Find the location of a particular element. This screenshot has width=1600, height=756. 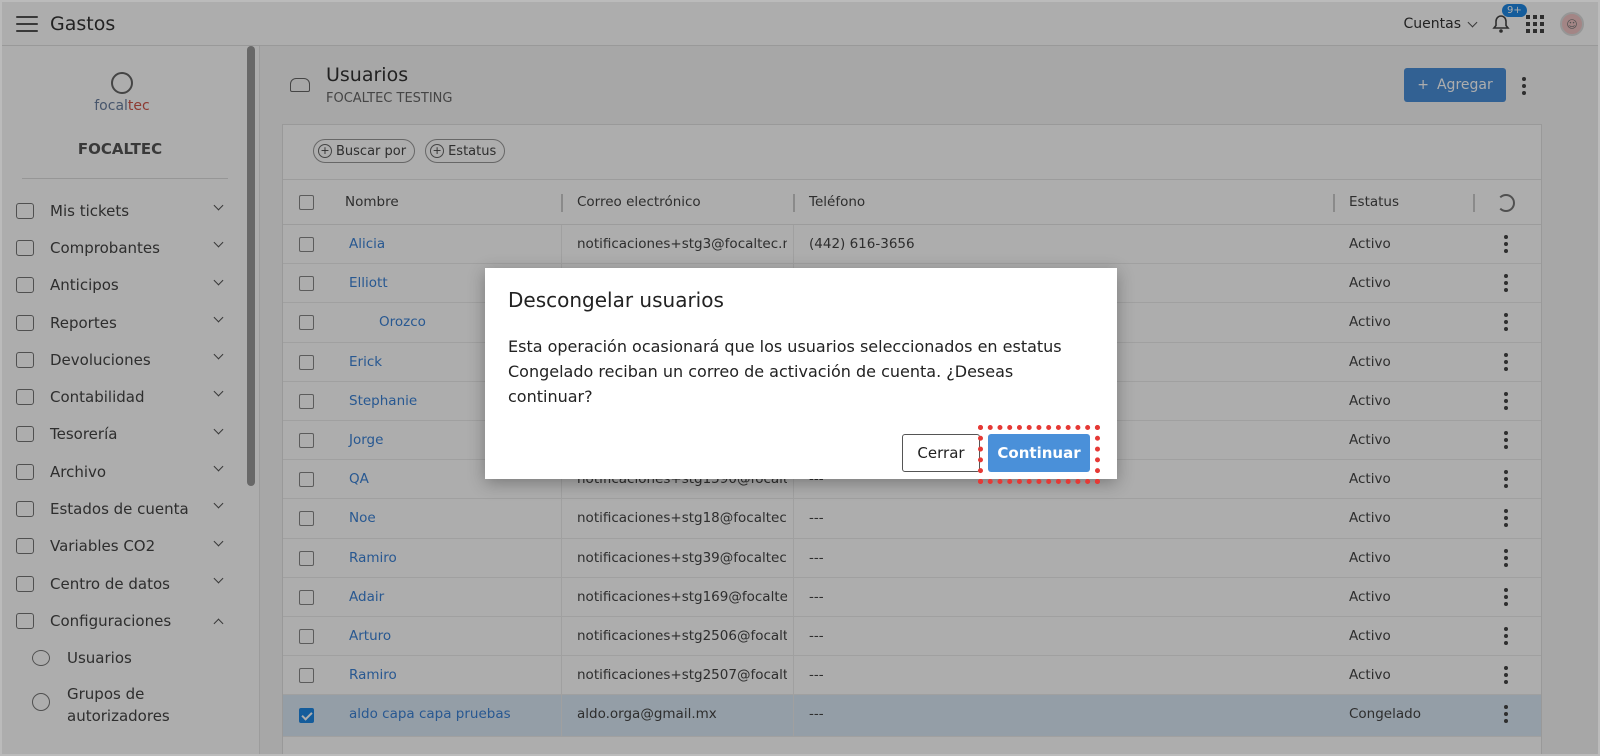

dialog-title: Descongelar usuarios is located at coordinates (616, 300).